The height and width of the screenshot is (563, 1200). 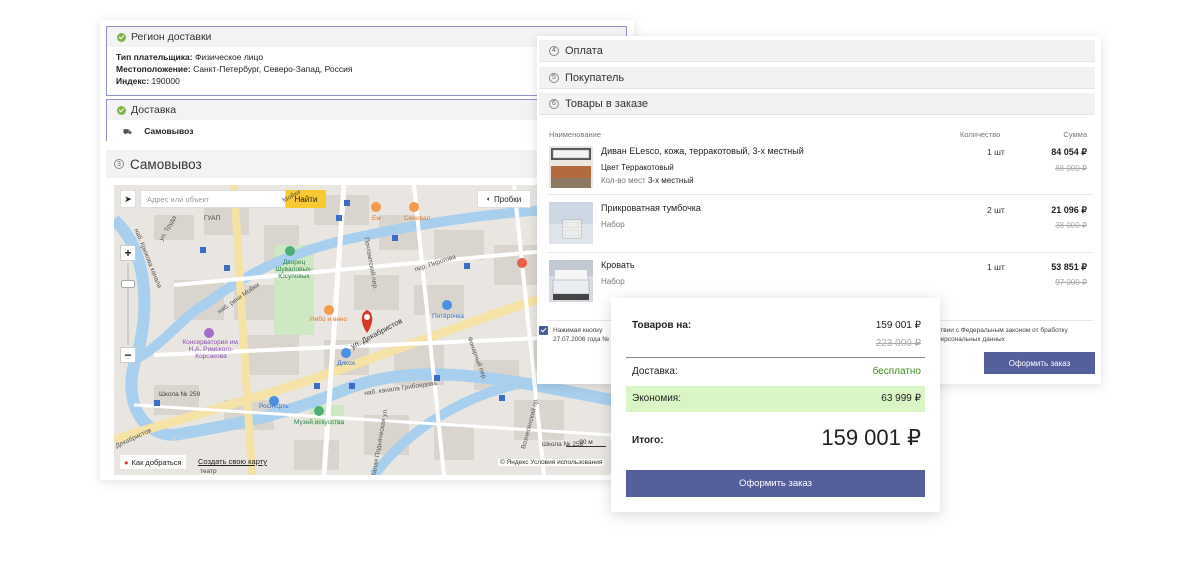 I want to click on payment-header: 4 Оплата, so click(x=817, y=51).